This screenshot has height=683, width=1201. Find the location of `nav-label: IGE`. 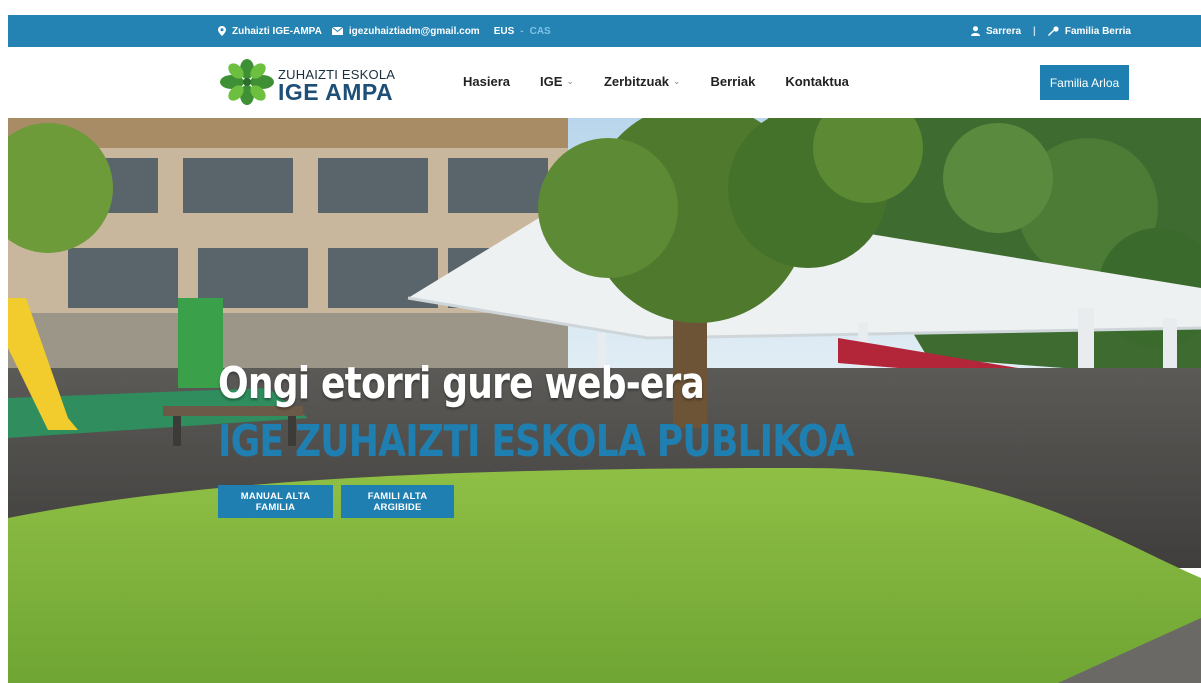

nav-label: IGE is located at coordinates (551, 81).